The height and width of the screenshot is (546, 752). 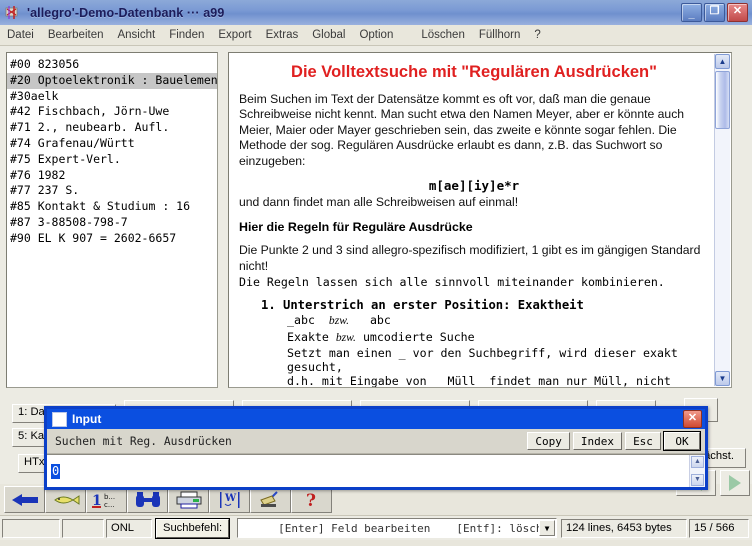 I want to click on minimize-glyph: _, so click(x=691, y=14).